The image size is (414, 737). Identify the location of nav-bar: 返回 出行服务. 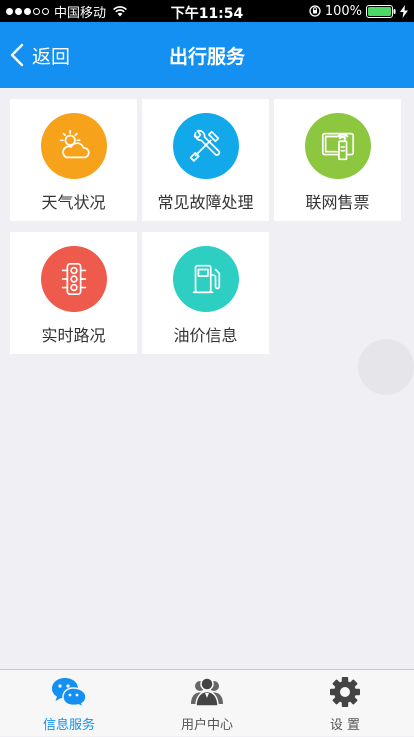
(207, 55).